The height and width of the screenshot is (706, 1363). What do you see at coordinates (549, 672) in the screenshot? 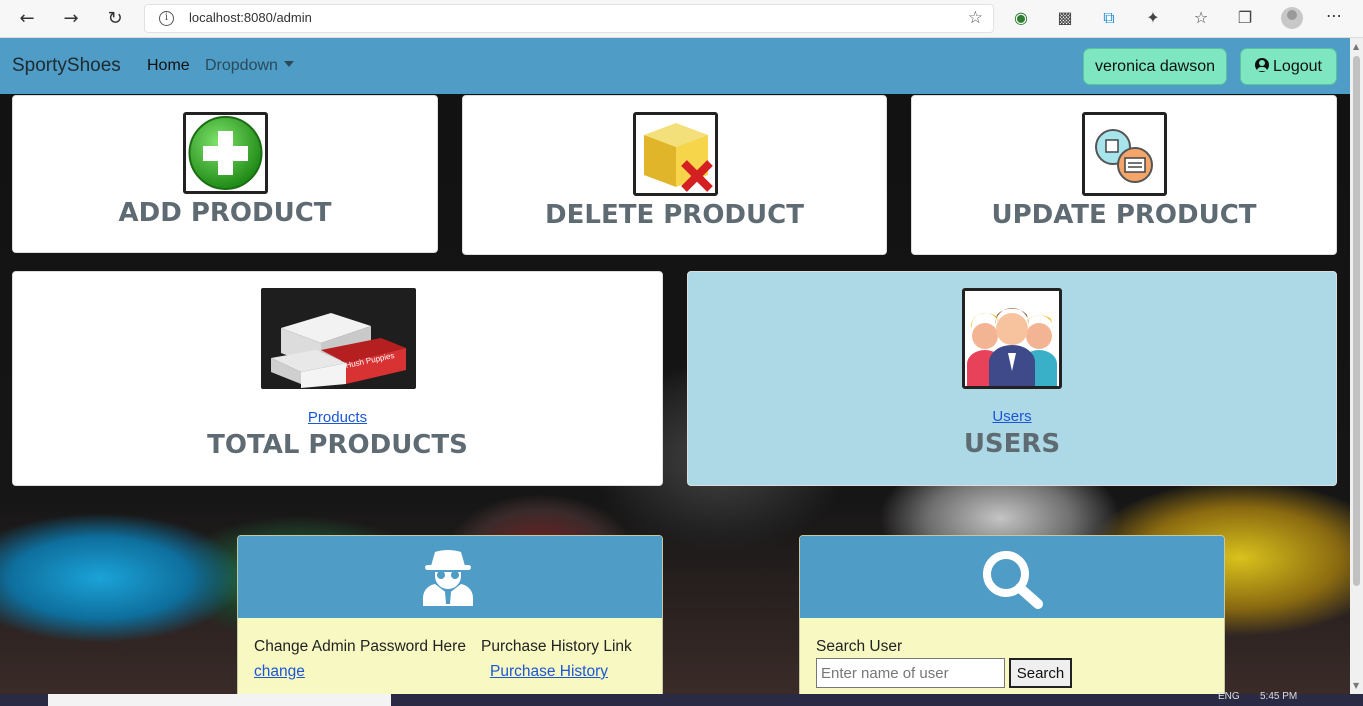
I see `purchase-history-link: Purchase History` at bounding box center [549, 672].